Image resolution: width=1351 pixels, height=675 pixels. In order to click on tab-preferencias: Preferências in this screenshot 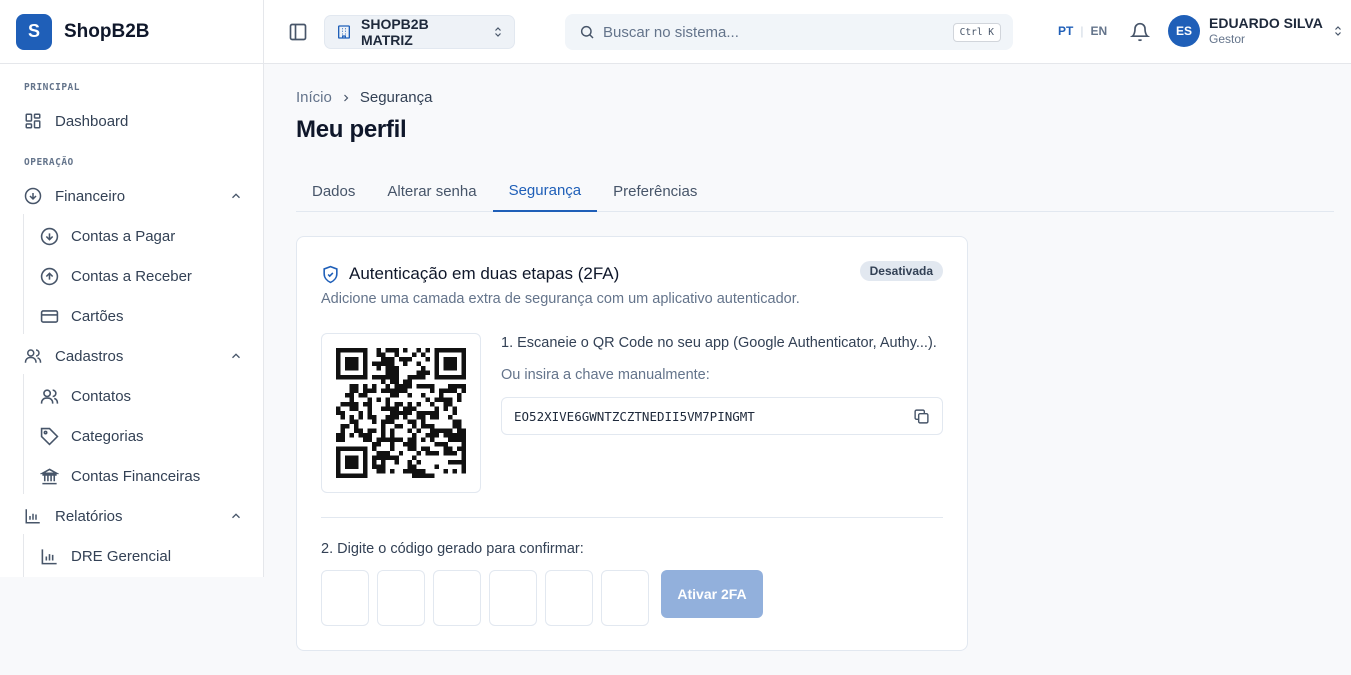, I will do `click(655, 191)`.